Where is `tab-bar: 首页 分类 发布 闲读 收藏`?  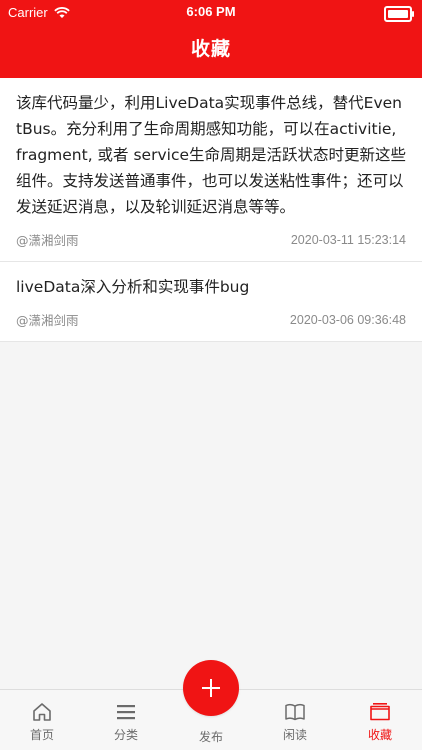 tab-bar: 首页 分类 发布 闲读 收藏 is located at coordinates (211, 705).